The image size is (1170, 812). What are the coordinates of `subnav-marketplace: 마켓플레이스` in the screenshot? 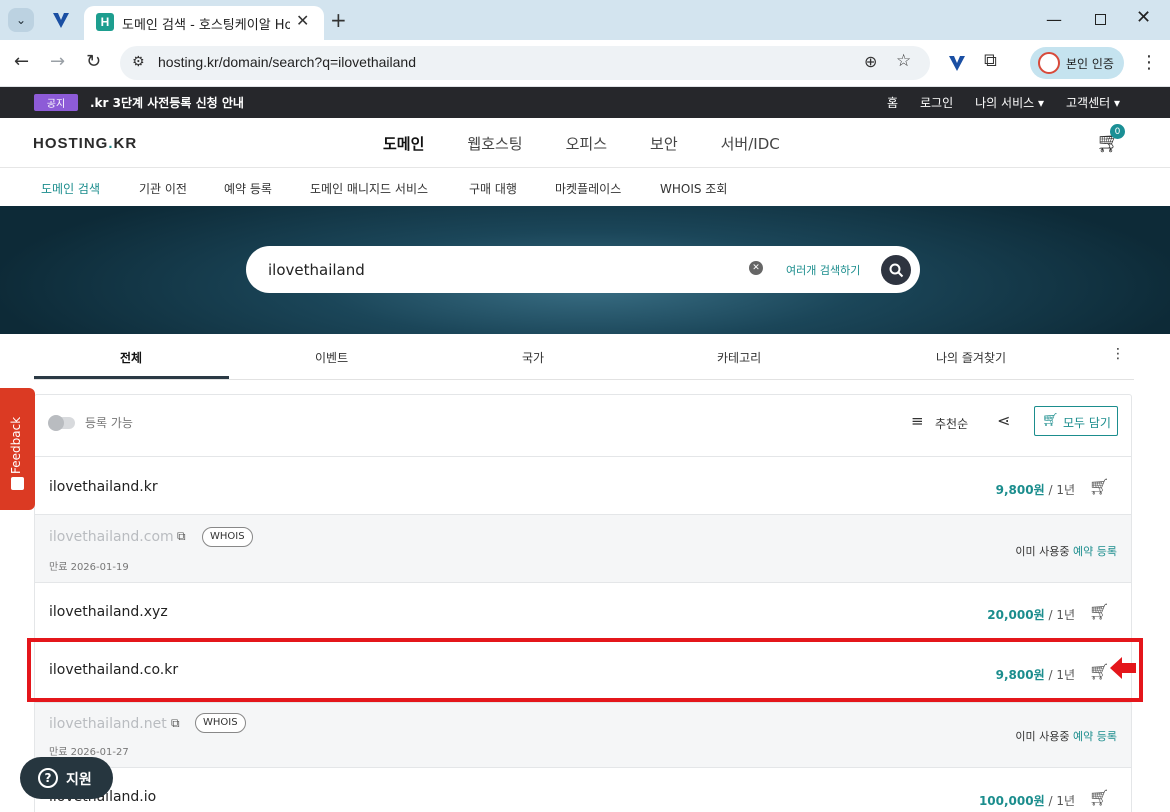 It's located at (588, 188).